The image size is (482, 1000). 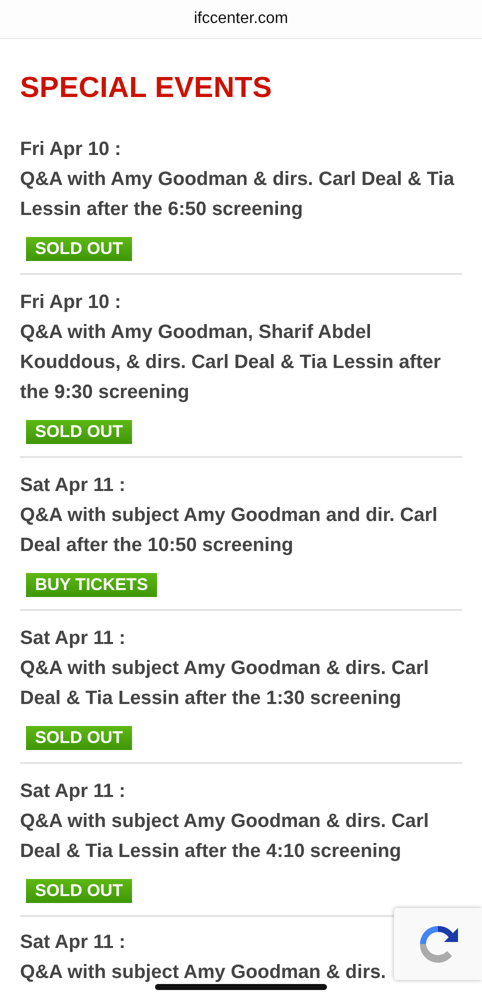 What do you see at coordinates (231, 363) in the screenshot?
I see `event-description: Q&A with Amy Goodman, Sharif Abdel Kouddous, & dirs. Carl Deal & Tia Lessin after the 9:30 screening` at bounding box center [231, 363].